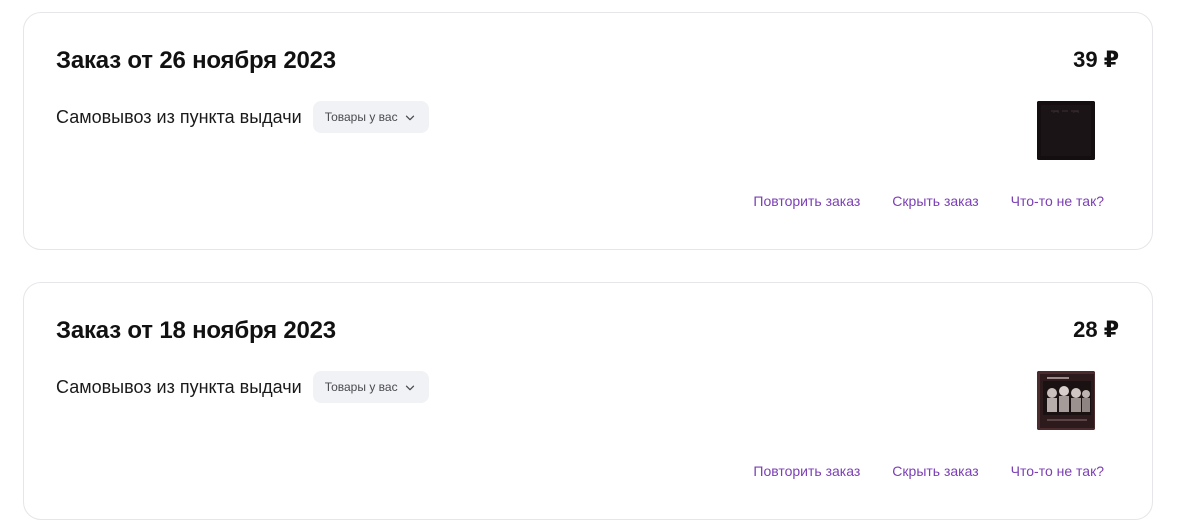 The image size is (1195, 530). Describe the element at coordinates (1096, 59) in the screenshot. I see `order-price: 39 ₽` at that location.